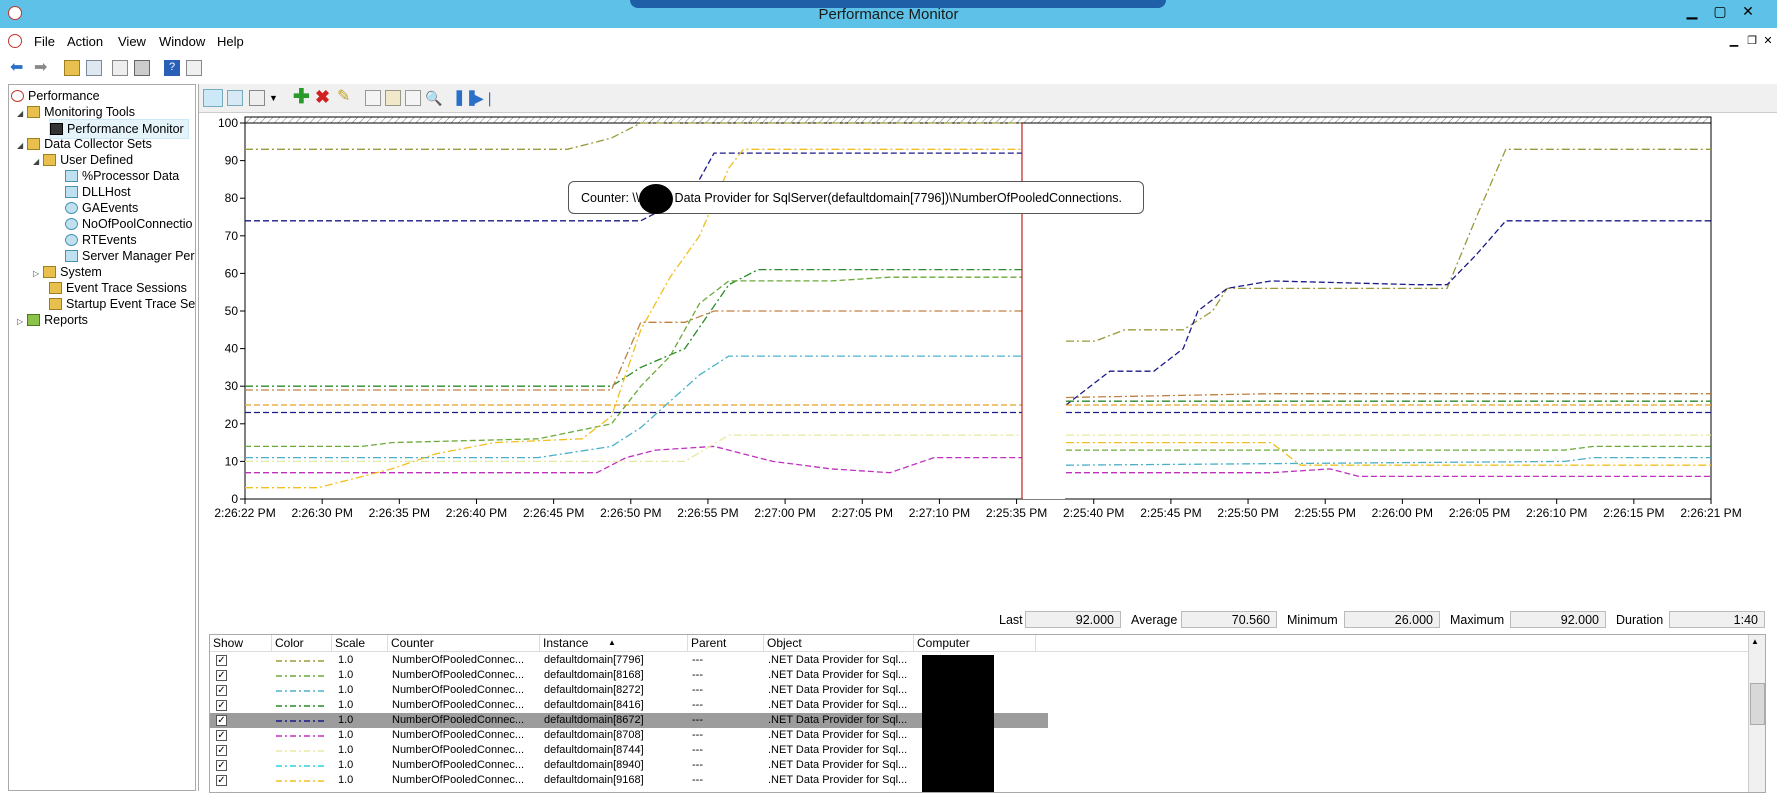 The image size is (1777, 793). I want to click on close-button: ✕, so click(1748, 11).